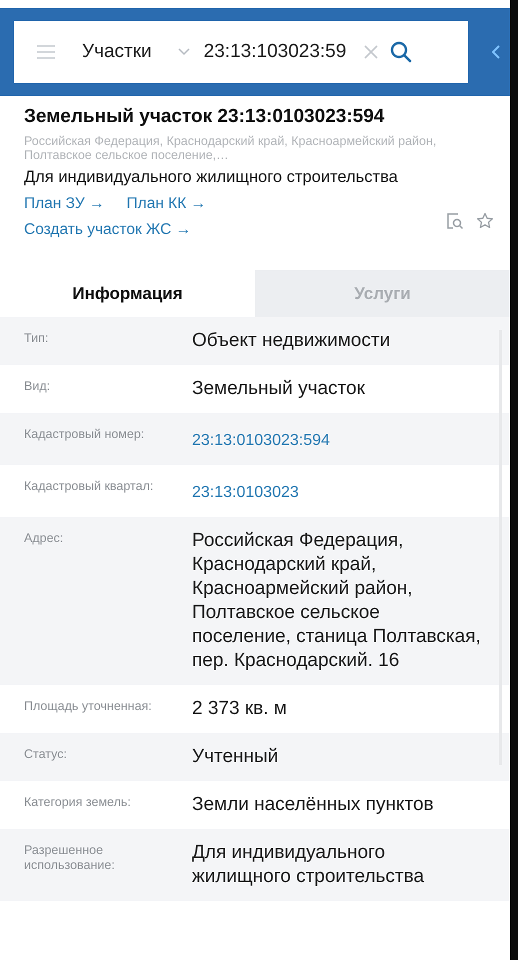  I want to click on field-label: Тип:, so click(37, 338).